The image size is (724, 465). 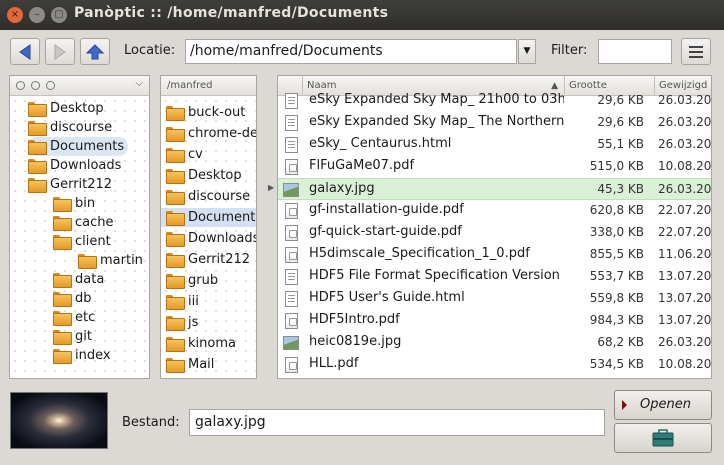 I want to click on file-size: 559,8 KB, so click(x=616, y=298).